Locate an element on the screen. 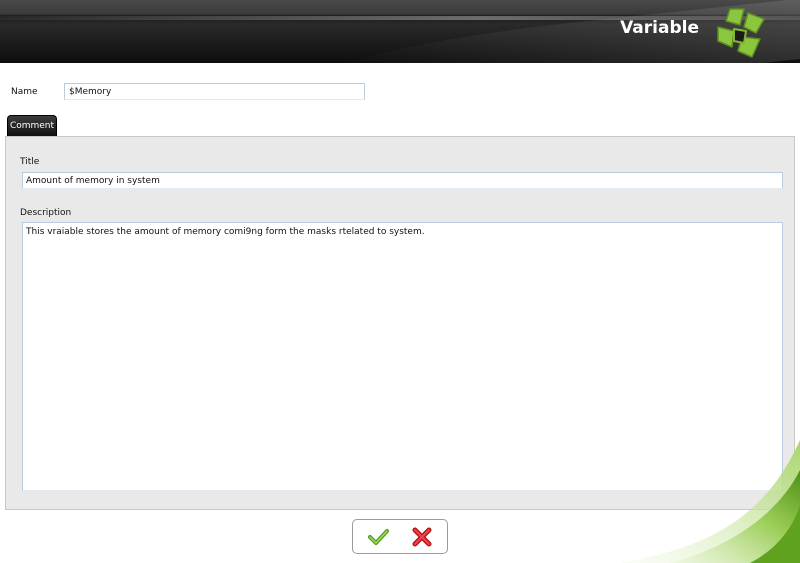 This screenshot has width=800, height=563. tab-comment: Comment is located at coordinates (32, 125).